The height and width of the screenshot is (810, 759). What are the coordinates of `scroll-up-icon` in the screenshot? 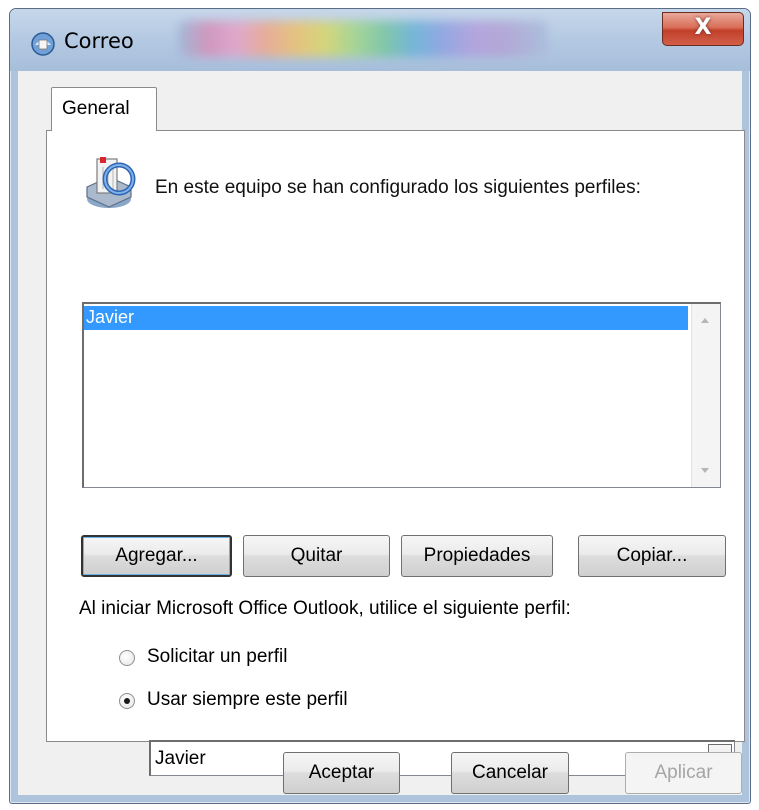 It's located at (705, 320).